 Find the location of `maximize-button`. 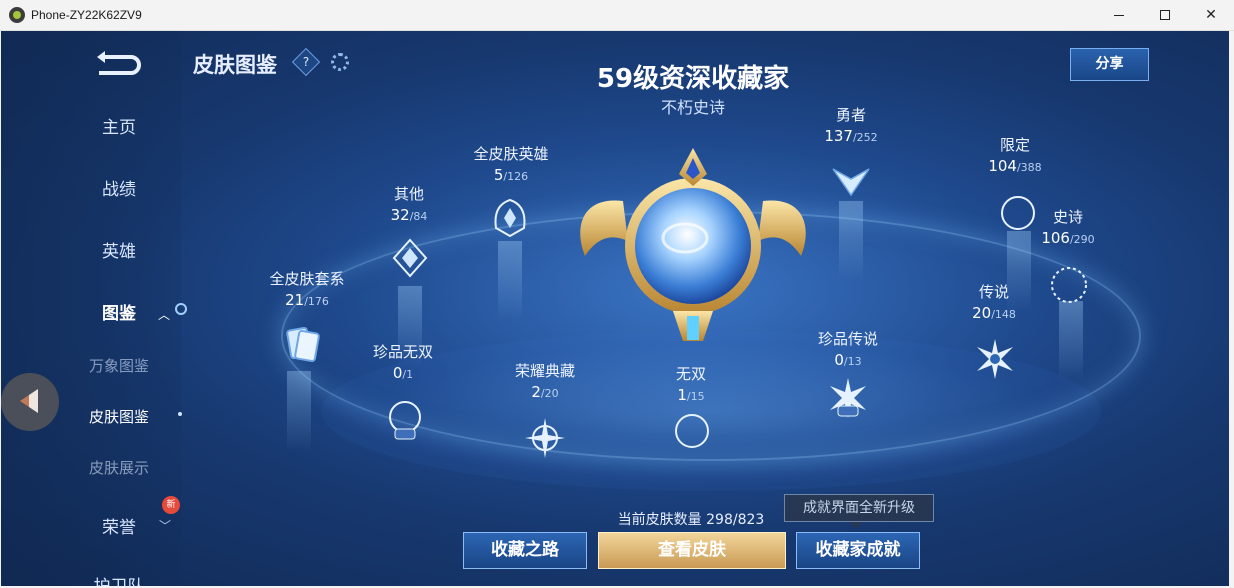

maximize-button is located at coordinates (1165, 15).